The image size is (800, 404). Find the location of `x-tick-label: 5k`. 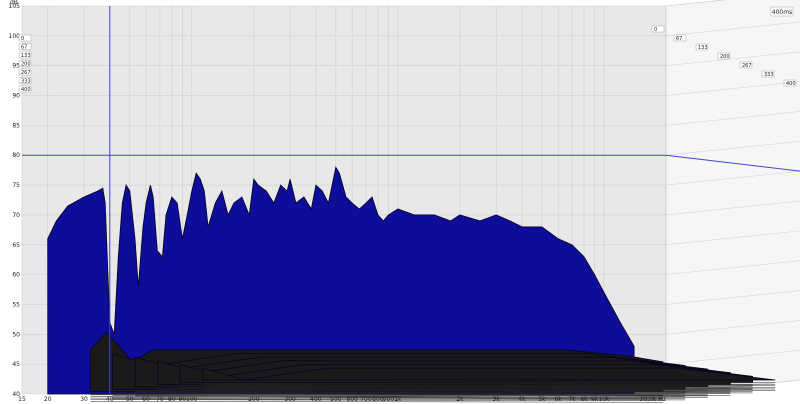

x-tick-label: 5k is located at coordinates (542, 399).